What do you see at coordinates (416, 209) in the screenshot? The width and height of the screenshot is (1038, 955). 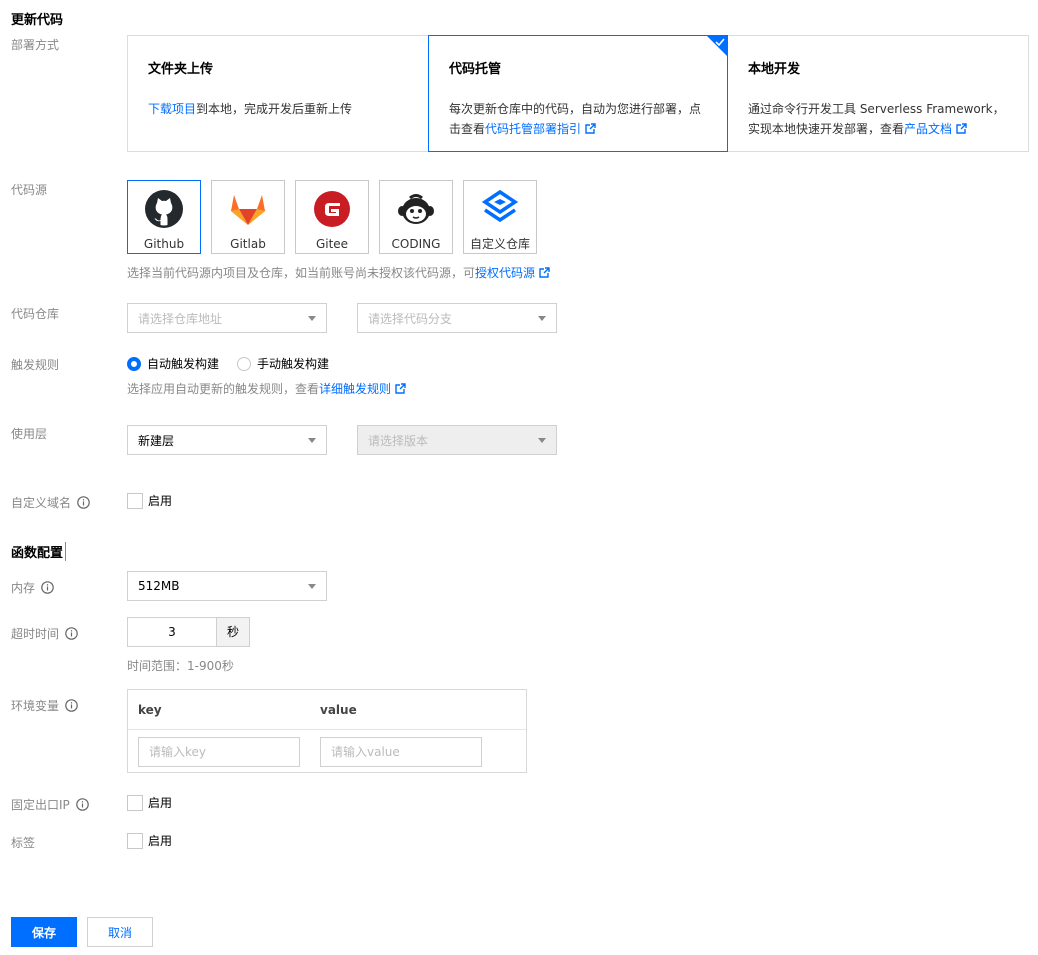 I see `coding-icon` at bounding box center [416, 209].